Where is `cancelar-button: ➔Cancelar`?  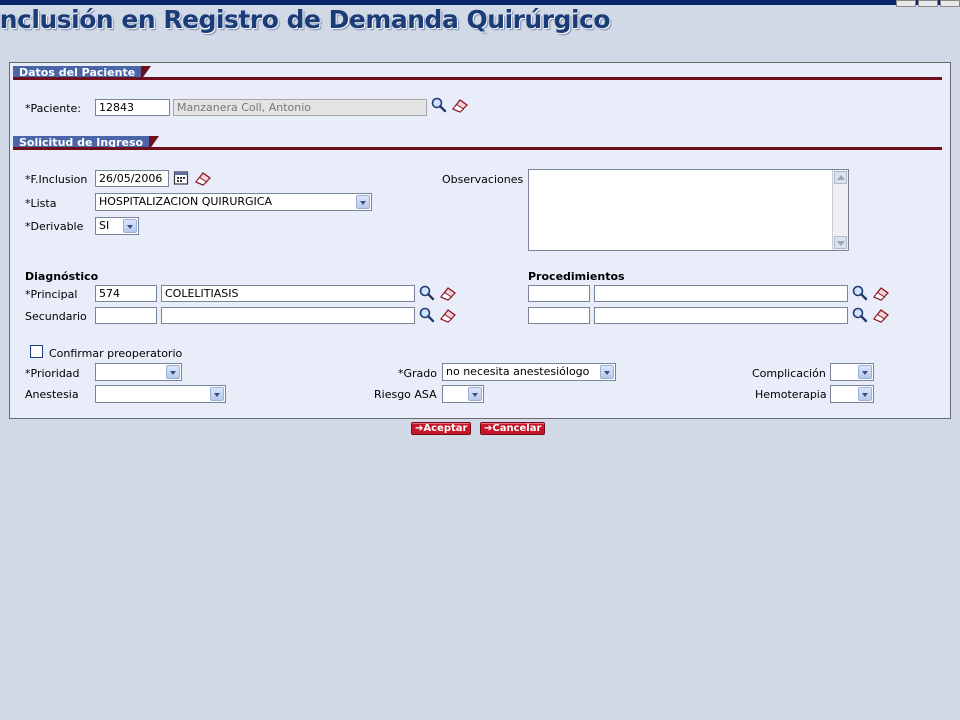
cancelar-button: ➔Cancelar is located at coordinates (513, 428).